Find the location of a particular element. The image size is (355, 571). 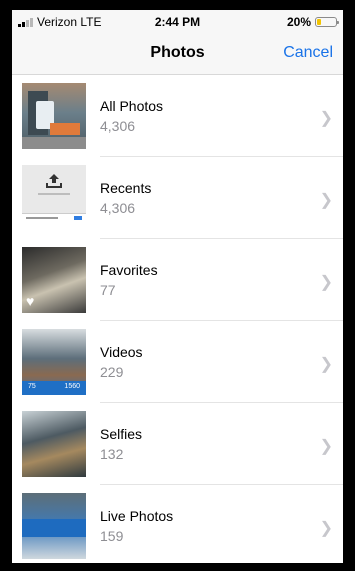

album-text: Favorites 77 is located at coordinates (221, 280).